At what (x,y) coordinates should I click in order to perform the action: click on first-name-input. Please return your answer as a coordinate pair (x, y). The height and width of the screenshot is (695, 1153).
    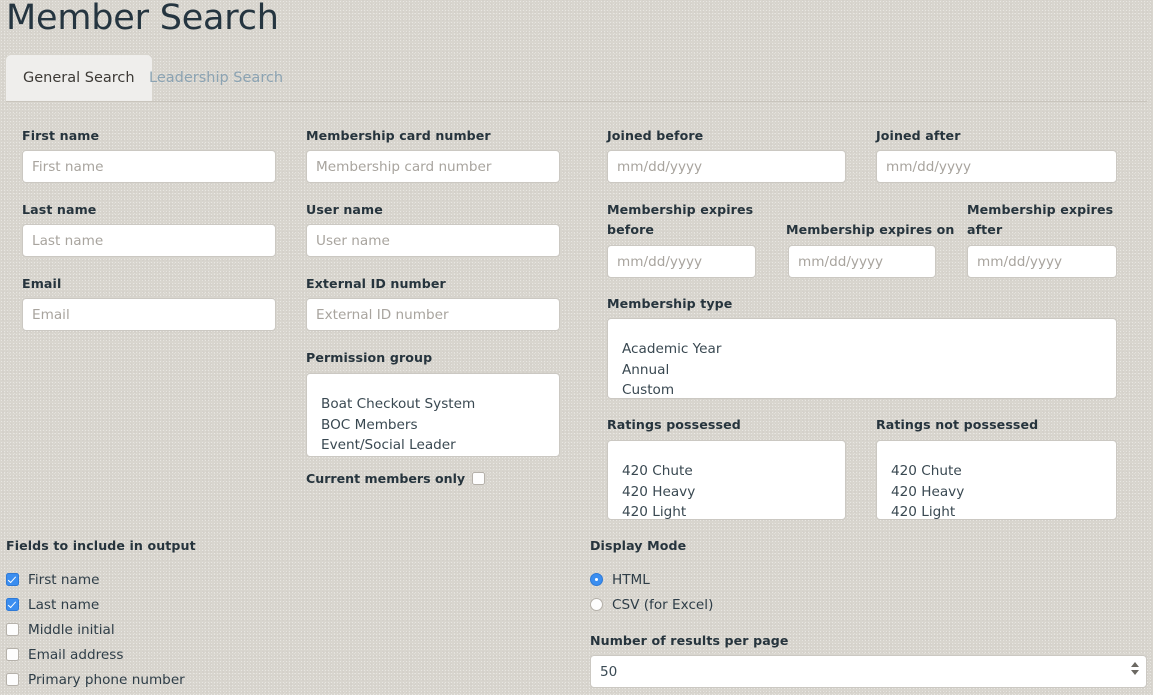
    Looking at the image, I should click on (149, 166).